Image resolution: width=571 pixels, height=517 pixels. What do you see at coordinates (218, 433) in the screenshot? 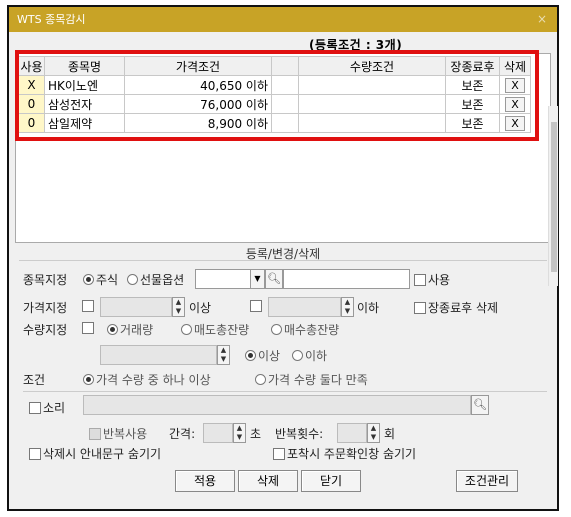
I see `interval-field` at bounding box center [218, 433].